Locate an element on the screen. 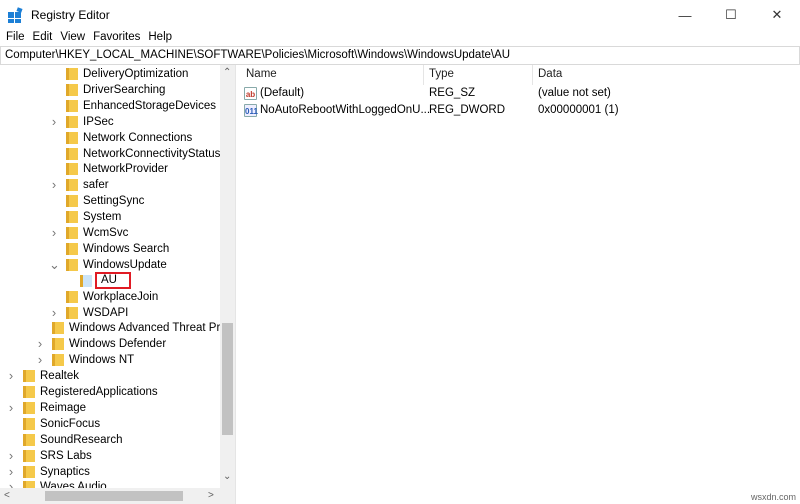  tree-item: Synaptics is located at coordinates (57, 472).